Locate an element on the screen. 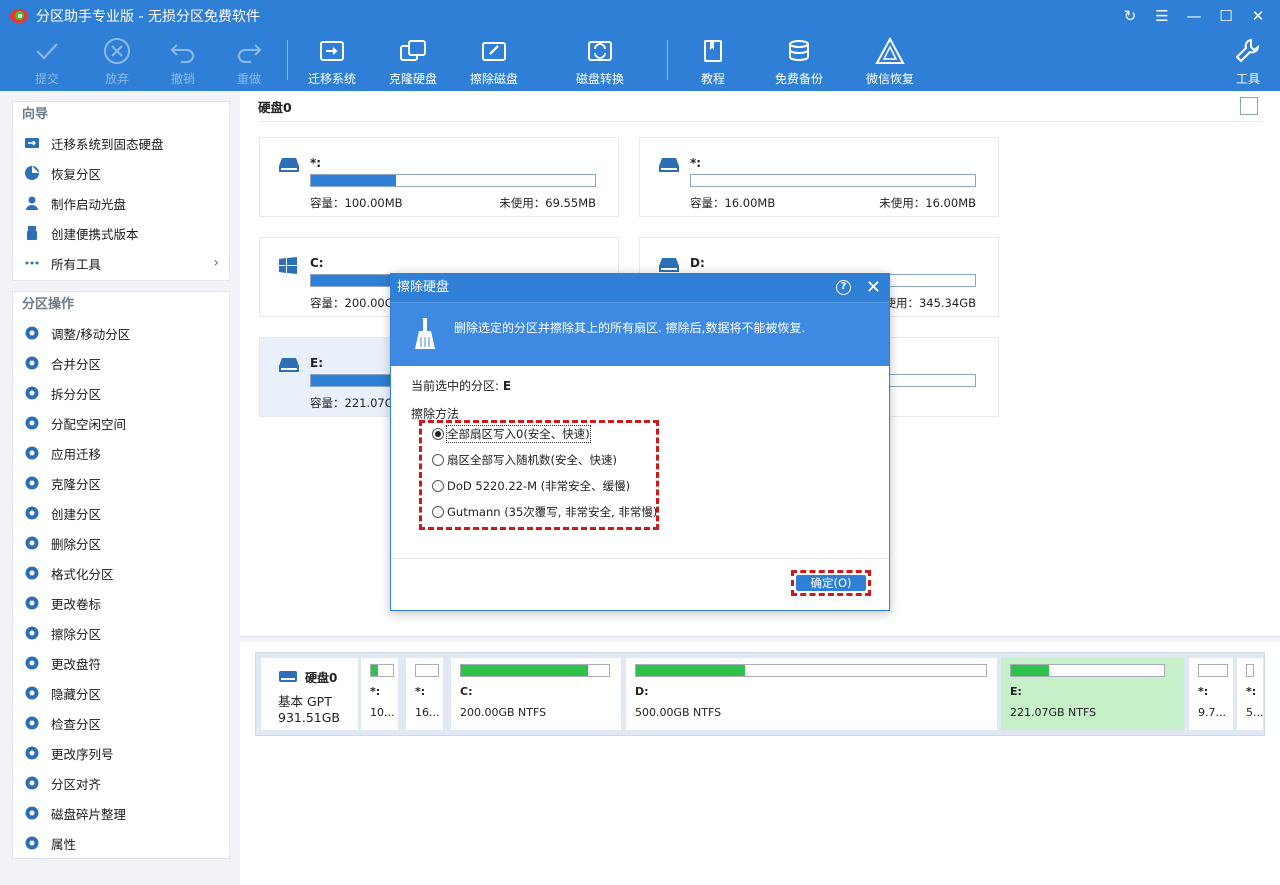  sidebar-item-bootable-media: 制作启动光盘 is located at coordinates (121, 203).